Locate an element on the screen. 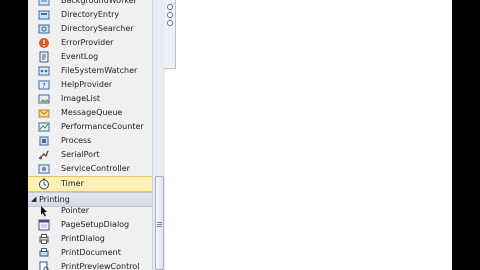  print-preview-control-icon is located at coordinates (44, 265).